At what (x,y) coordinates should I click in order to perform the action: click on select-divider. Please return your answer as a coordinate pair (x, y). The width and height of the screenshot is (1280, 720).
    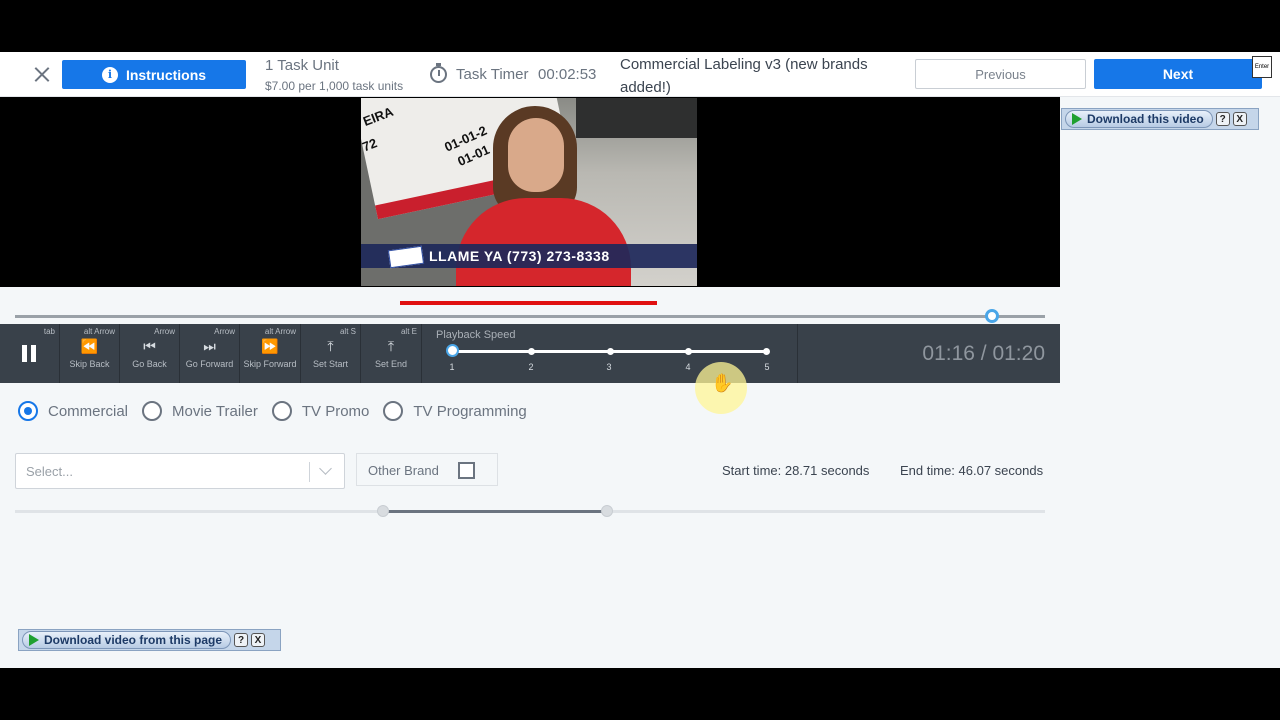
    Looking at the image, I should click on (309, 472).